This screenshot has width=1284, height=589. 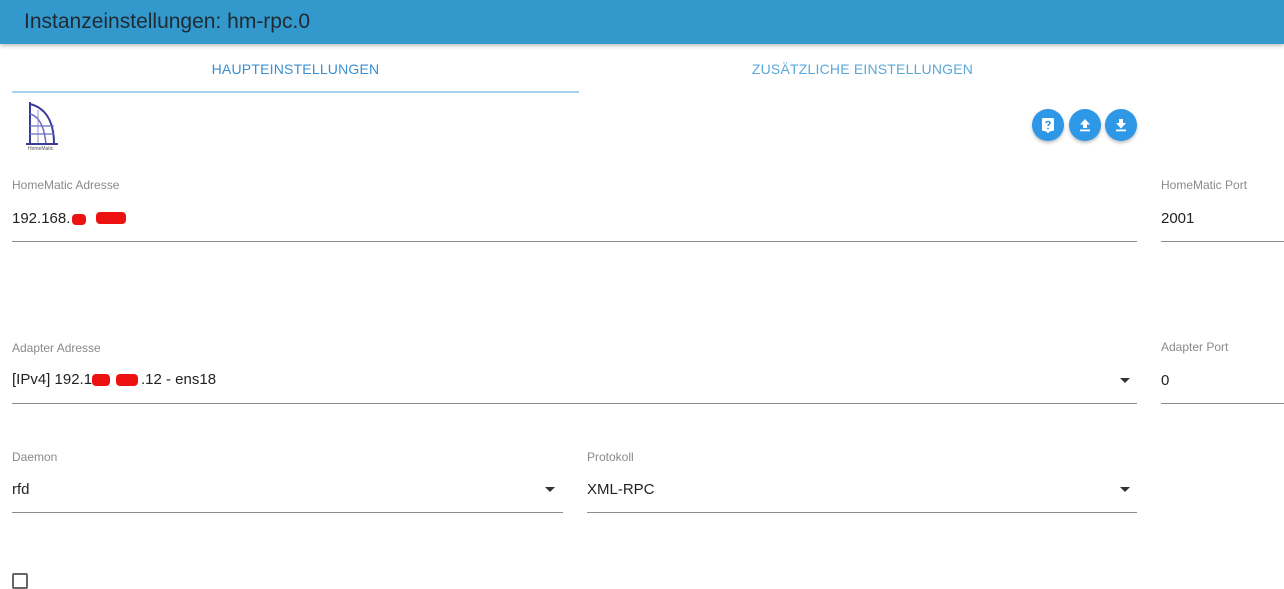 What do you see at coordinates (574, 241) in the screenshot?
I see `homematic-address-underline` at bounding box center [574, 241].